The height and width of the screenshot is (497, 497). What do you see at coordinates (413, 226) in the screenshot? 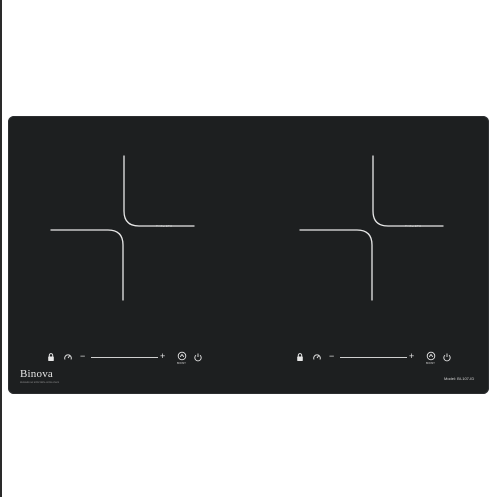
I see `zone-right-label: THELICTO` at bounding box center [413, 226].